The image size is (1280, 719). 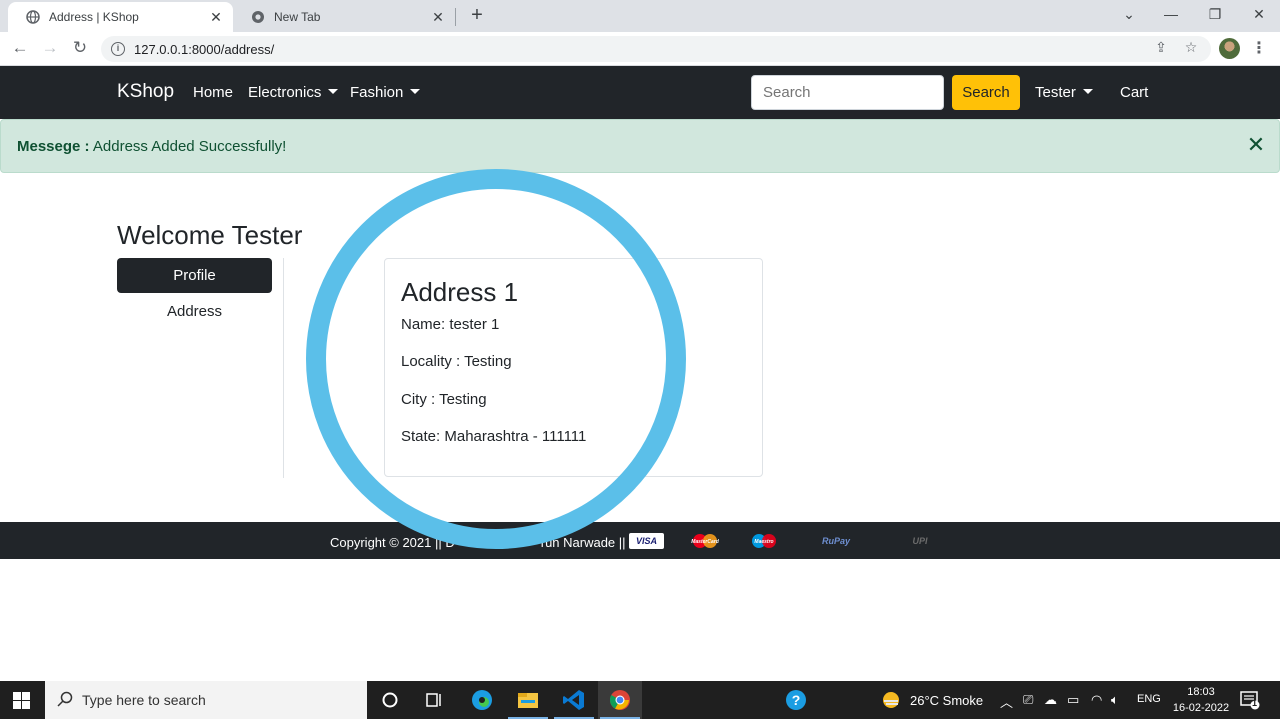 I want to click on browser-toolbar: ← → ↻ i 127.0.0.1:8000/address/ ⇪ ☆, so click(x=640, y=49).